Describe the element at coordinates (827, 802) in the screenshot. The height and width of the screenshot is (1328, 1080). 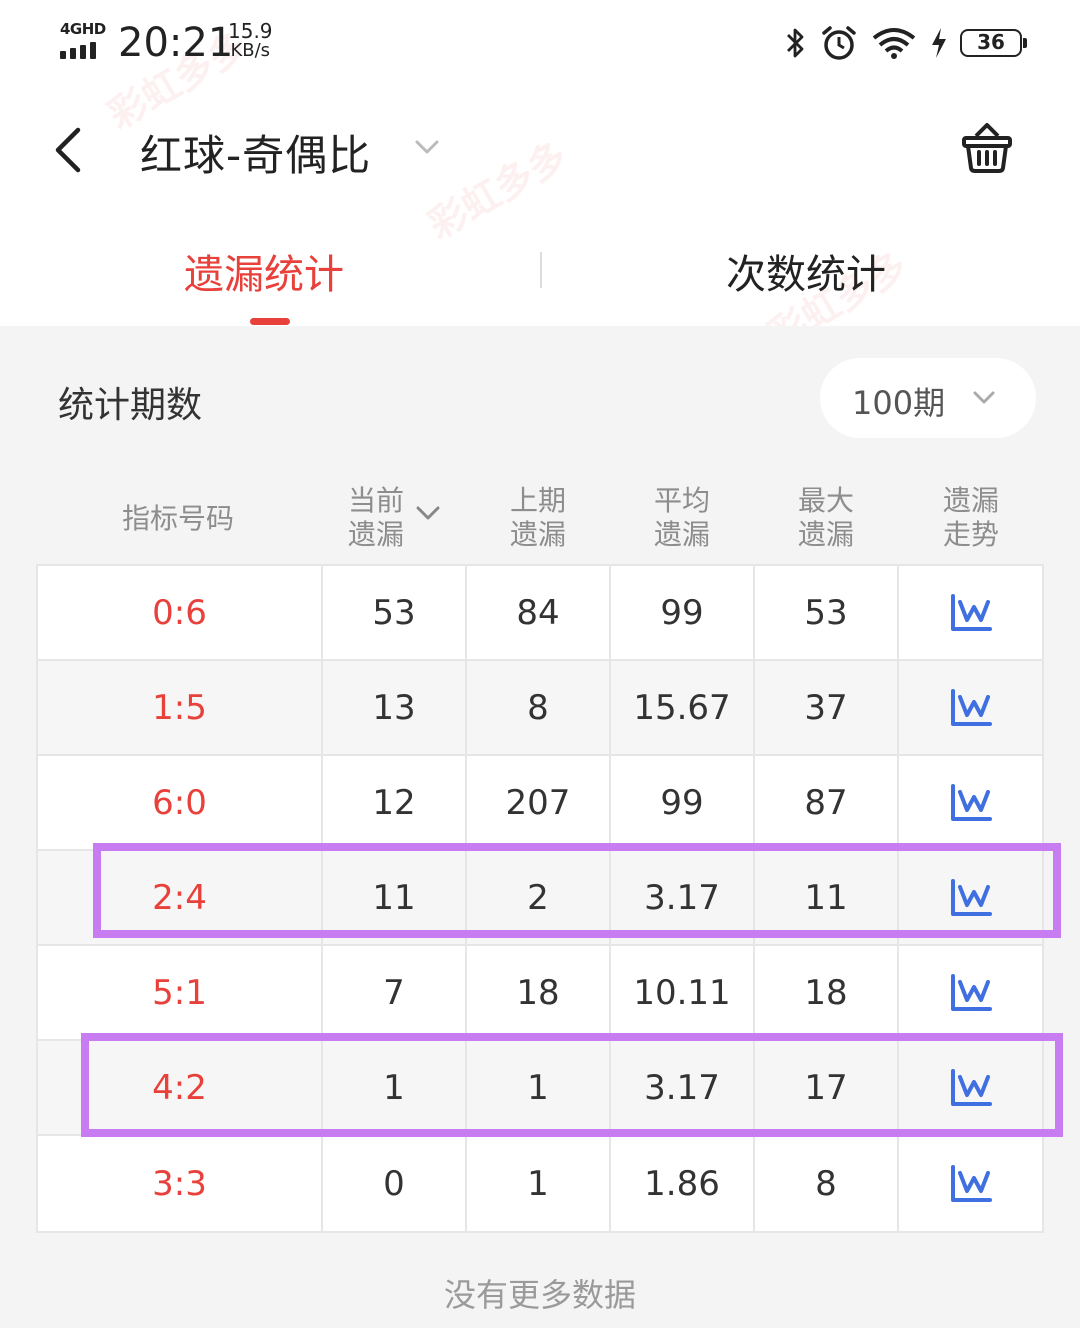
I see `cell-max: 87` at that location.